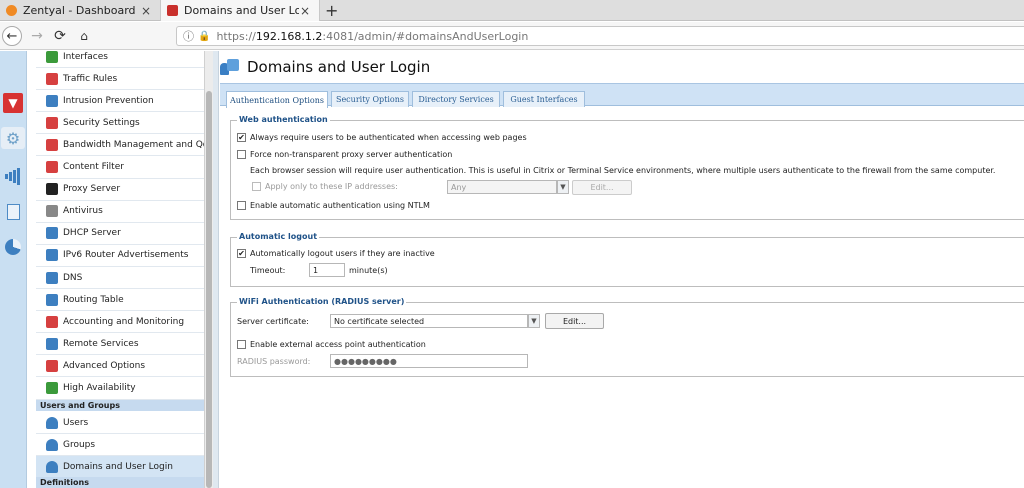 Image resolution: width=1024 pixels, height=488 pixels. Describe the element at coordinates (331, 10) in the screenshot. I see `new-tab-button: +` at that location.